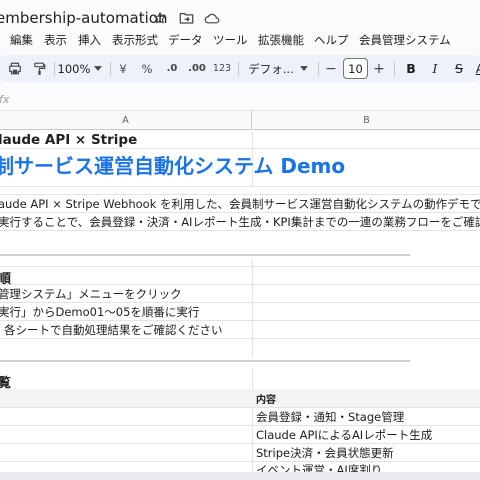 The width and height of the screenshot is (480, 480). Describe the element at coordinates (185, 40) in the screenshot. I see `menu-data: データ` at that location.